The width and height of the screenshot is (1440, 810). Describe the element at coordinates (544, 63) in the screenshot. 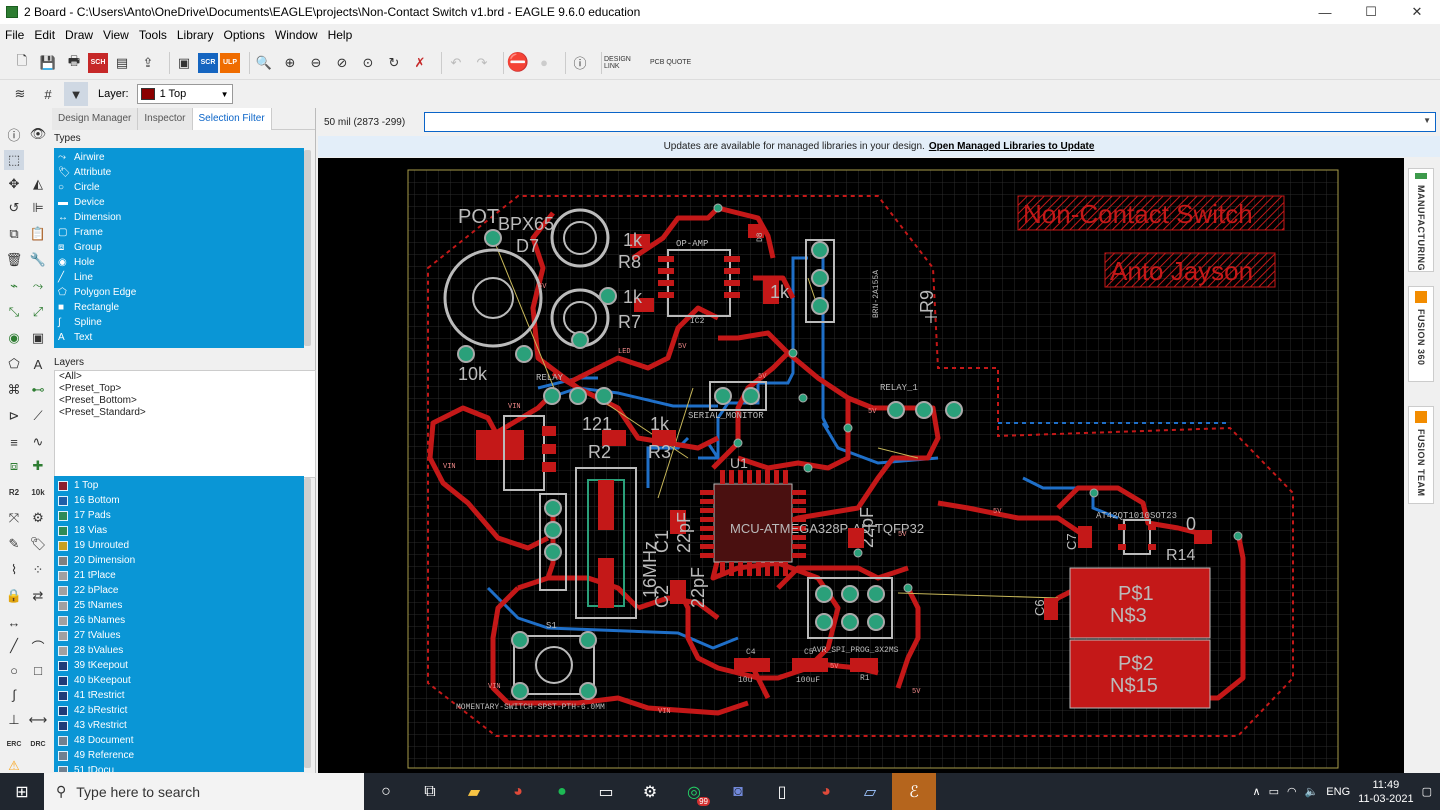

I see `go-icon: ●` at that location.